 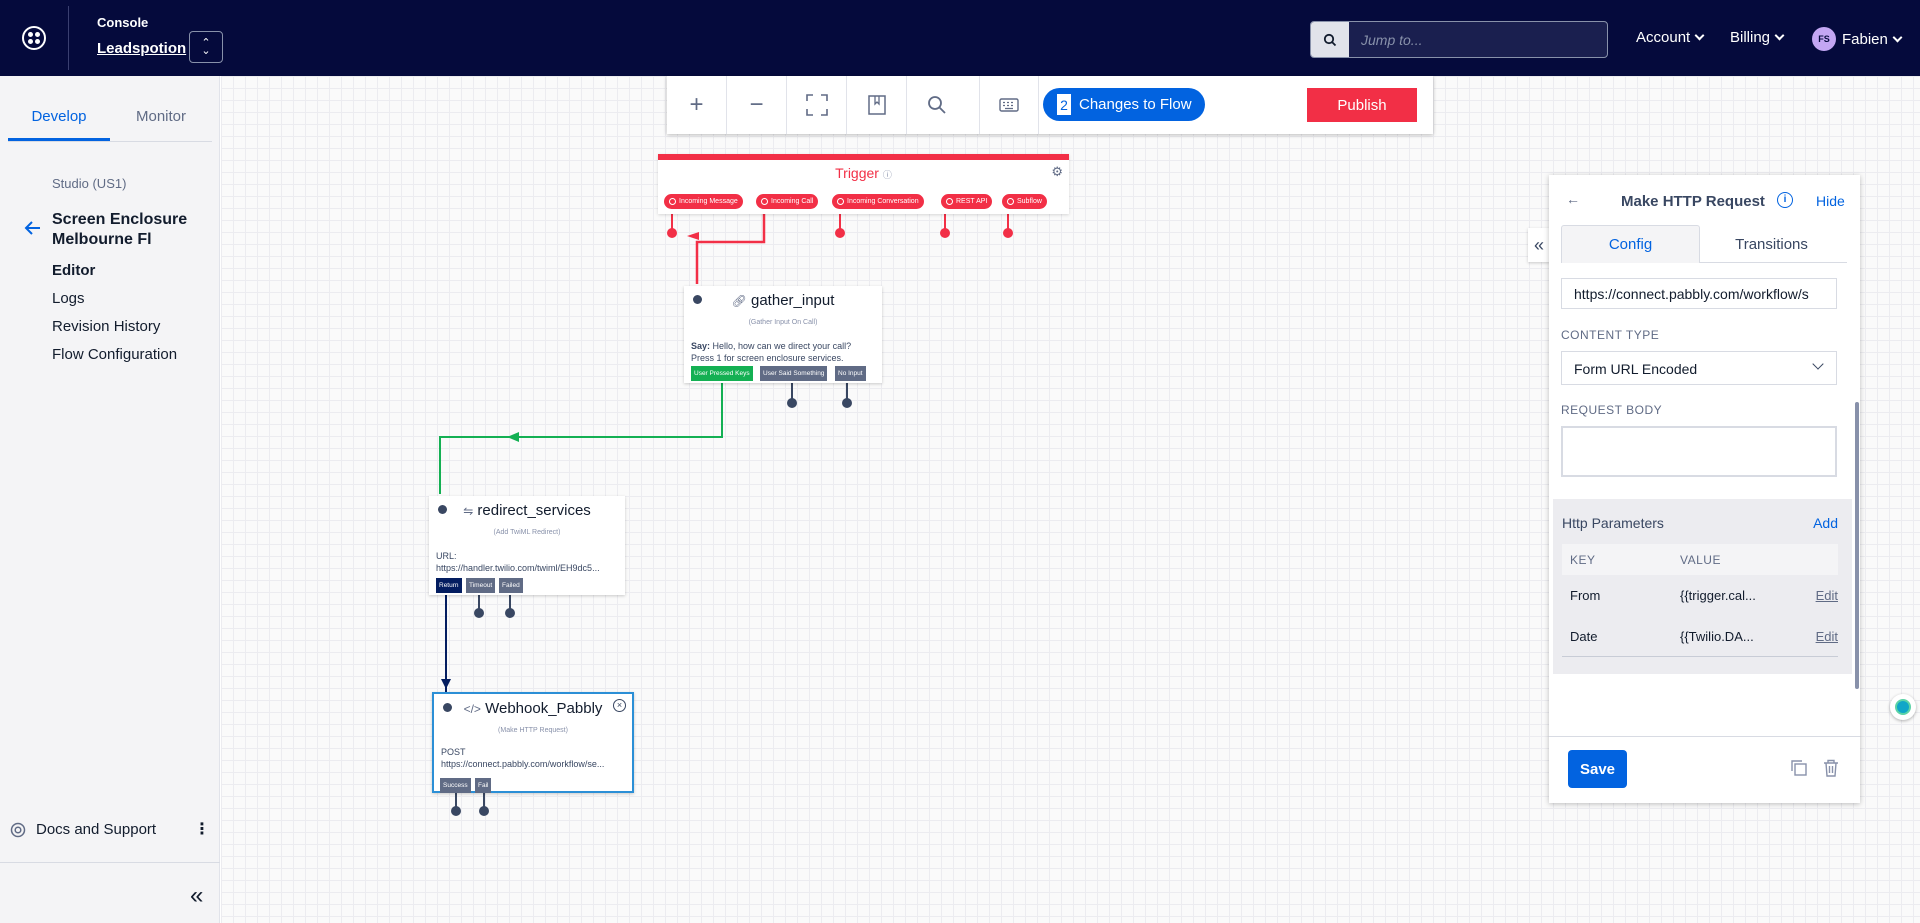 I want to click on keyboard-shortcuts-button, so click(x=1009, y=105).